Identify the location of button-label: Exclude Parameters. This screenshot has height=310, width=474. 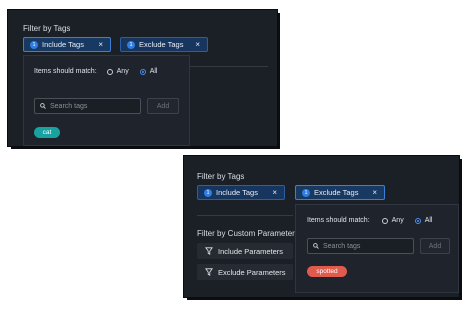
(252, 272).